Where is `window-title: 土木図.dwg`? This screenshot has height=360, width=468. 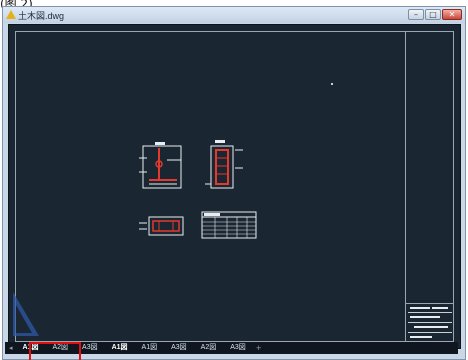 window-title: 土木図.dwg is located at coordinates (41, 16).